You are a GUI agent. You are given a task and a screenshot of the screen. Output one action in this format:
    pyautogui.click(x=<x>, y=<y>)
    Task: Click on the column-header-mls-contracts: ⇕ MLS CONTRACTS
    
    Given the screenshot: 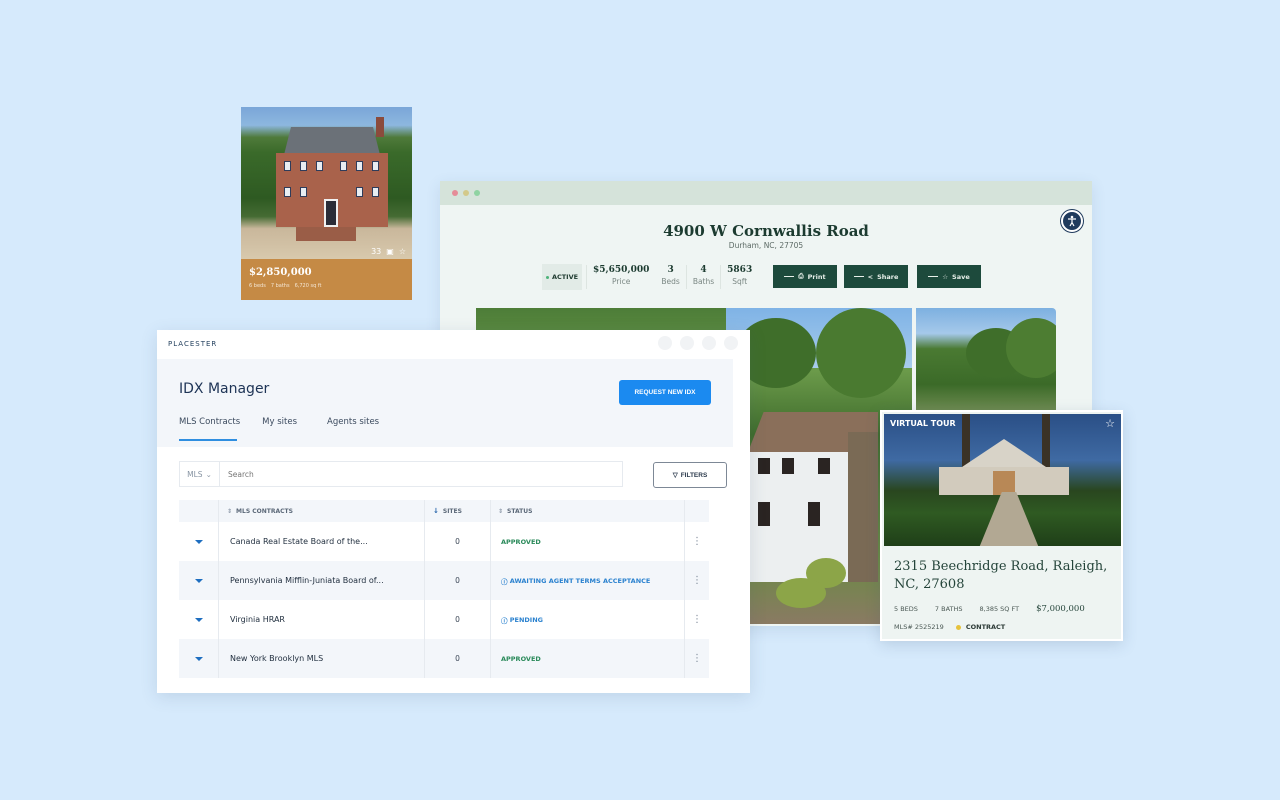 What is the action you would take?
    pyautogui.click(x=322, y=511)
    